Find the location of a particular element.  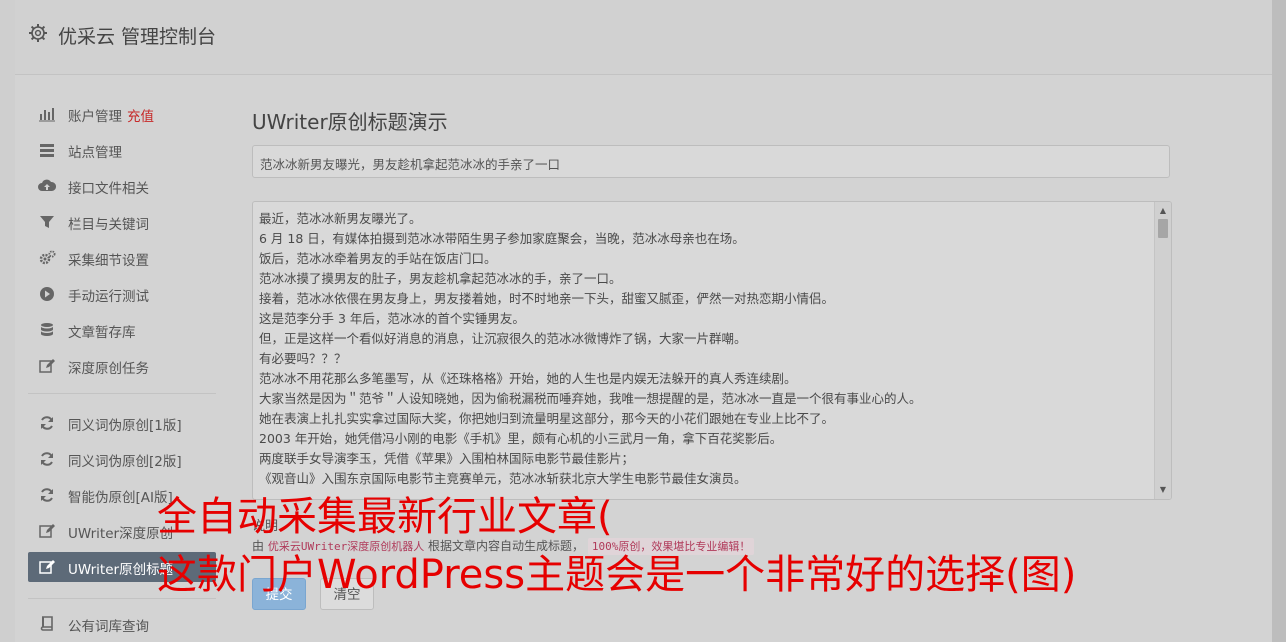

sidebar-item-deep-original-task: 深度原创任务 is located at coordinates (122, 366).